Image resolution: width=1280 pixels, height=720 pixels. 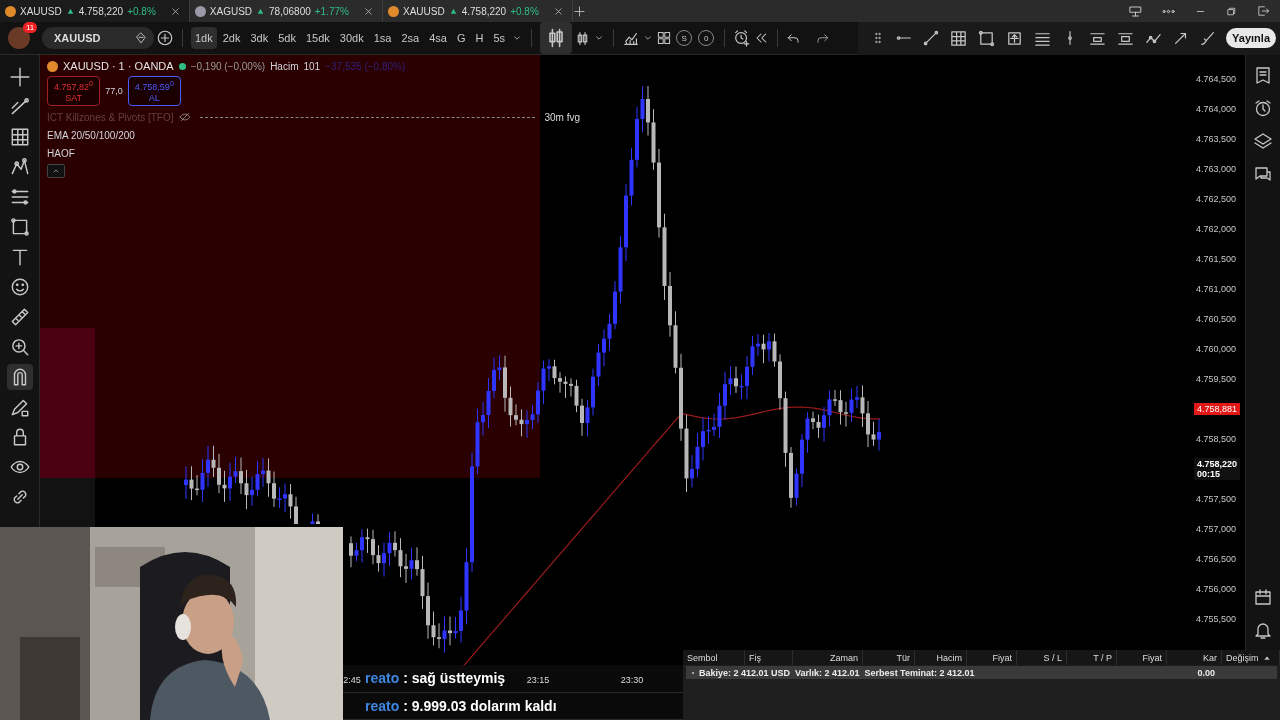 I want to click on column-header: Tür, so click(x=889, y=657).